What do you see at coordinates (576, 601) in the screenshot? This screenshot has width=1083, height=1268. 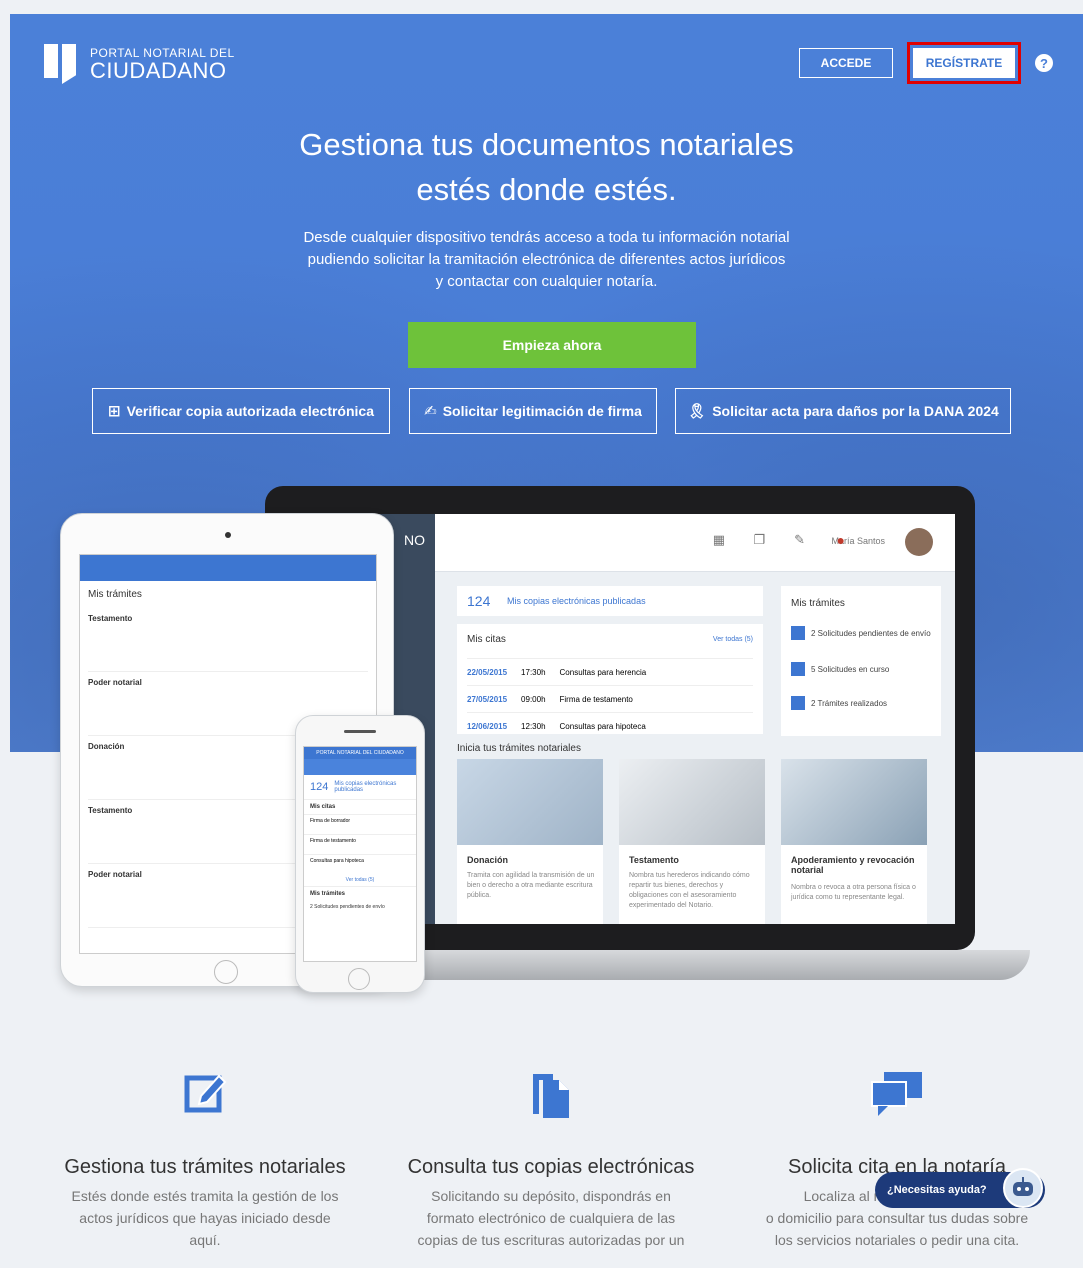 I see `copias-label: Mis copias electrónicas publicadas` at bounding box center [576, 601].